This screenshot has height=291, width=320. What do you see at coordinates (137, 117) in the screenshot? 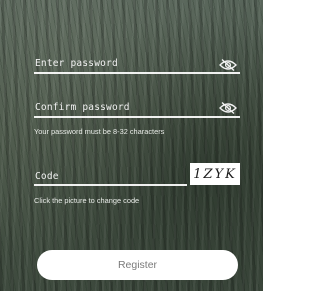
I see `confirm-password-underline` at bounding box center [137, 117].